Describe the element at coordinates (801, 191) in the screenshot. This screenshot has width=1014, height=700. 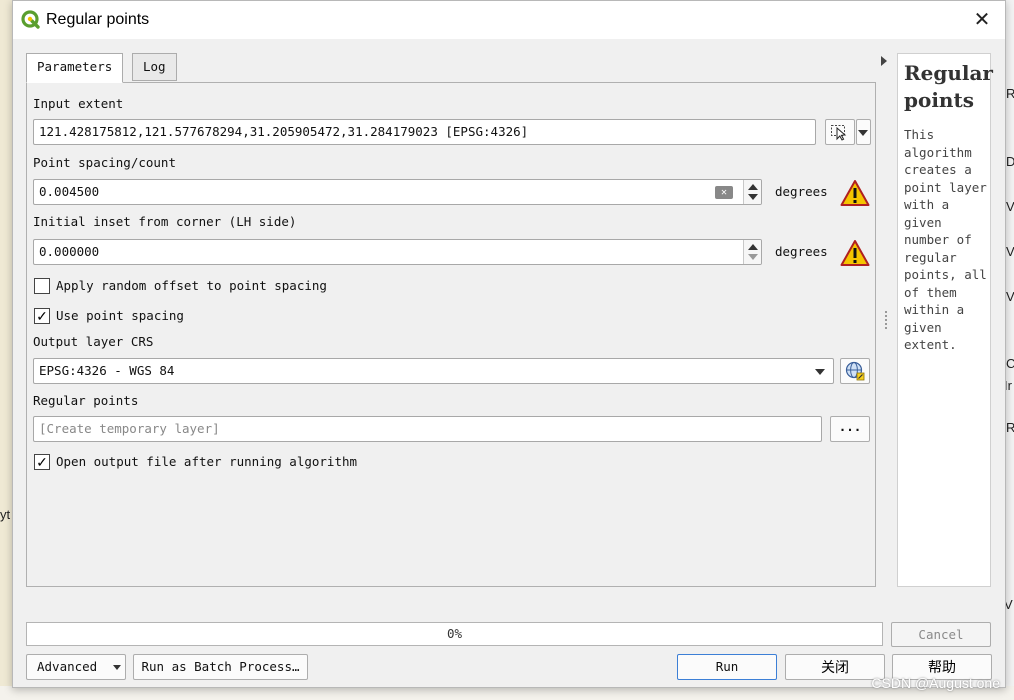
I see `point-spacing-unit: degrees` at that location.